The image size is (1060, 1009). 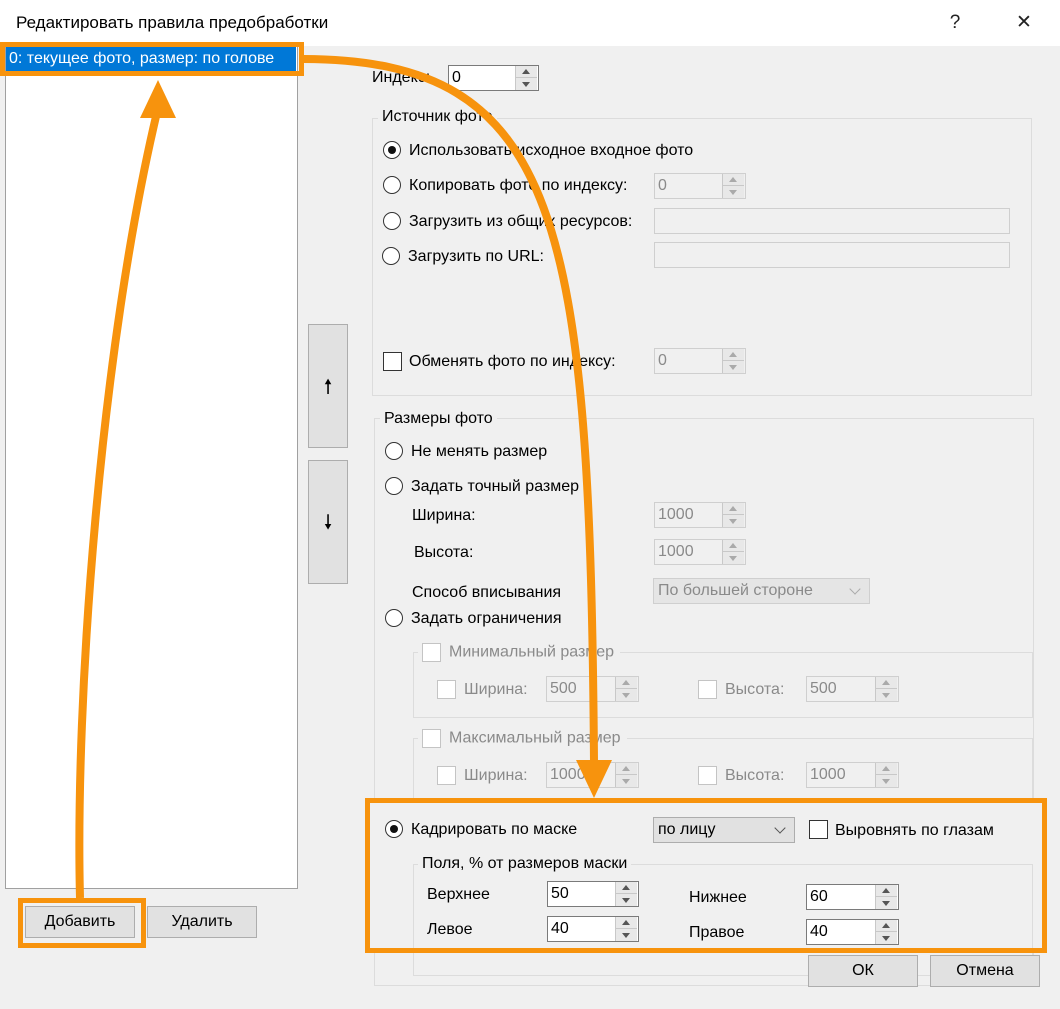 I want to click on arrow-head-down, so click(x=594, y=779).